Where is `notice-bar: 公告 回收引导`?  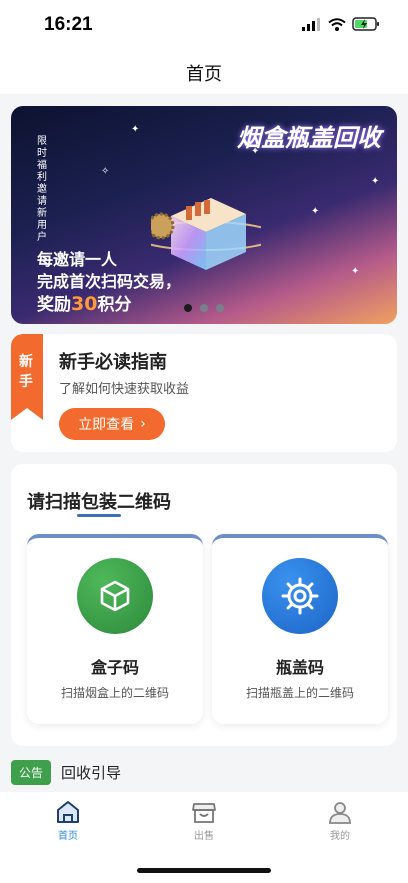 notice-bar: 公告 回收引导 is located at coordinates (66, 772).